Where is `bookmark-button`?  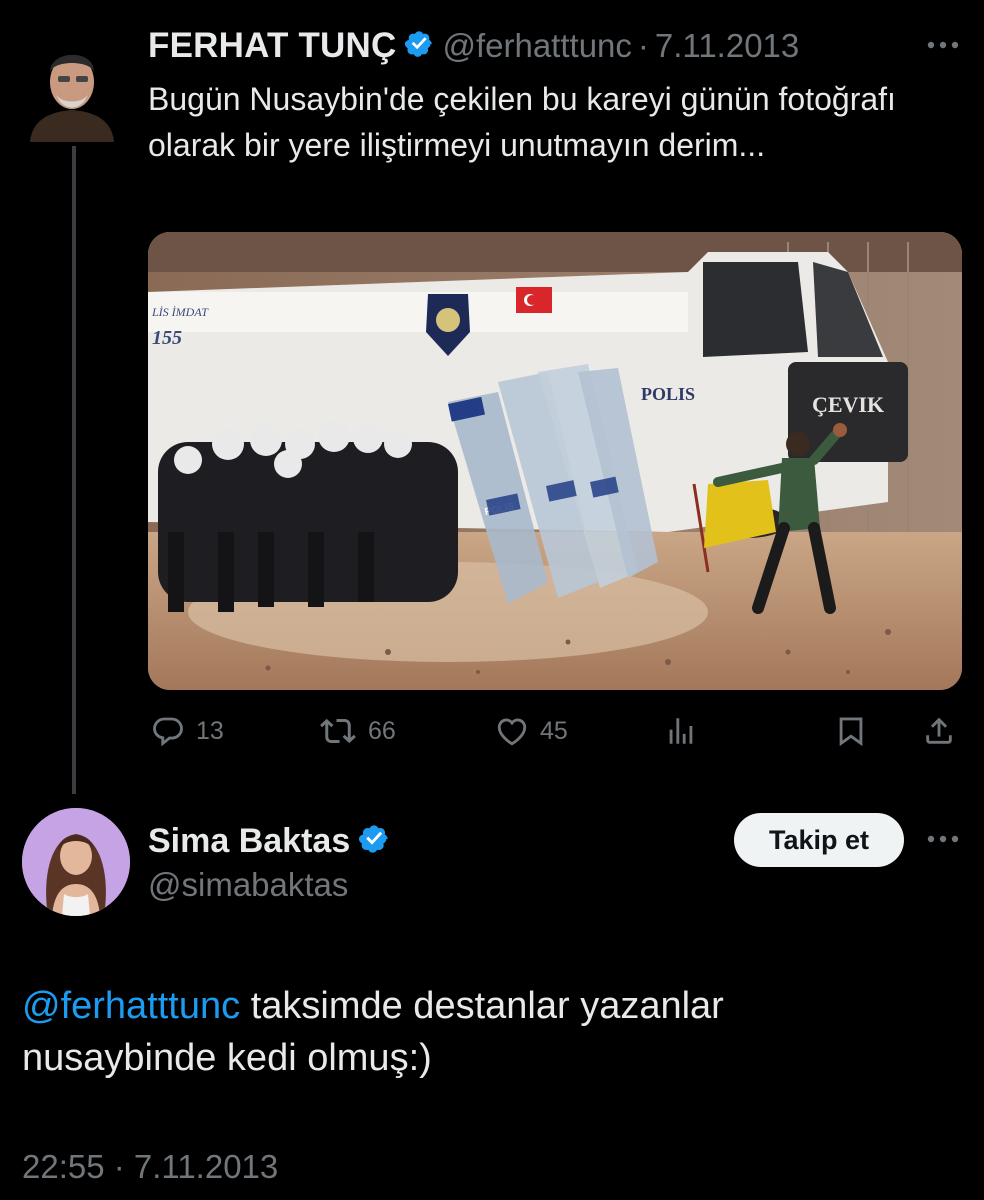
bookmark-button is located at coordinates (851, 731).